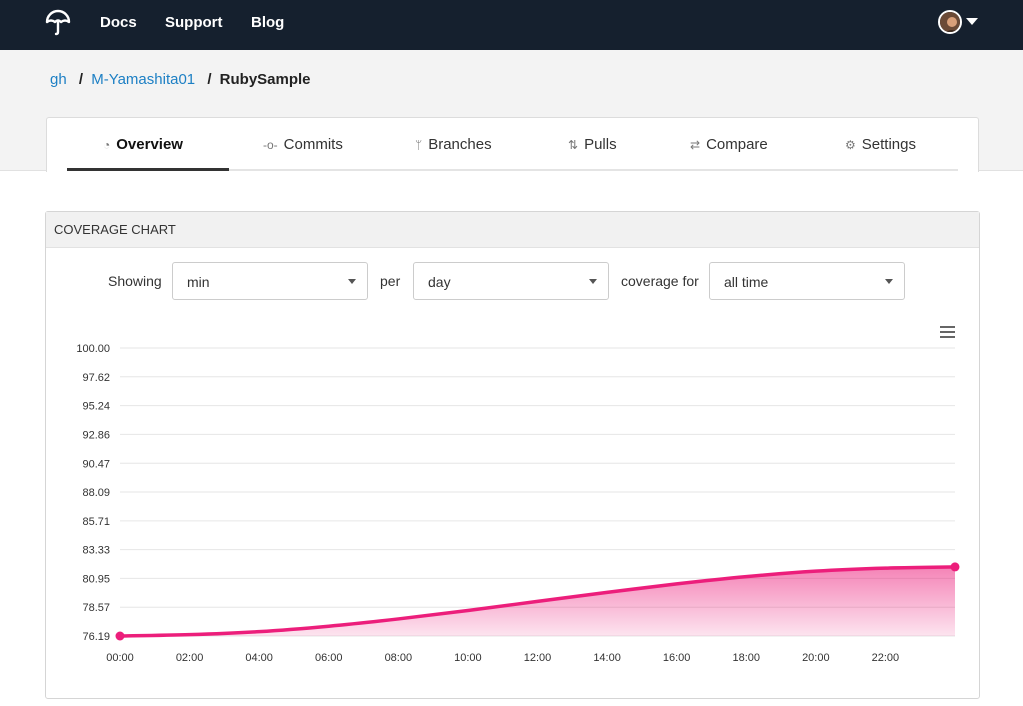  Describe the element at coordinates (96, 435) in the screenshot. I see `y-tick-label: 92.86` at that location.